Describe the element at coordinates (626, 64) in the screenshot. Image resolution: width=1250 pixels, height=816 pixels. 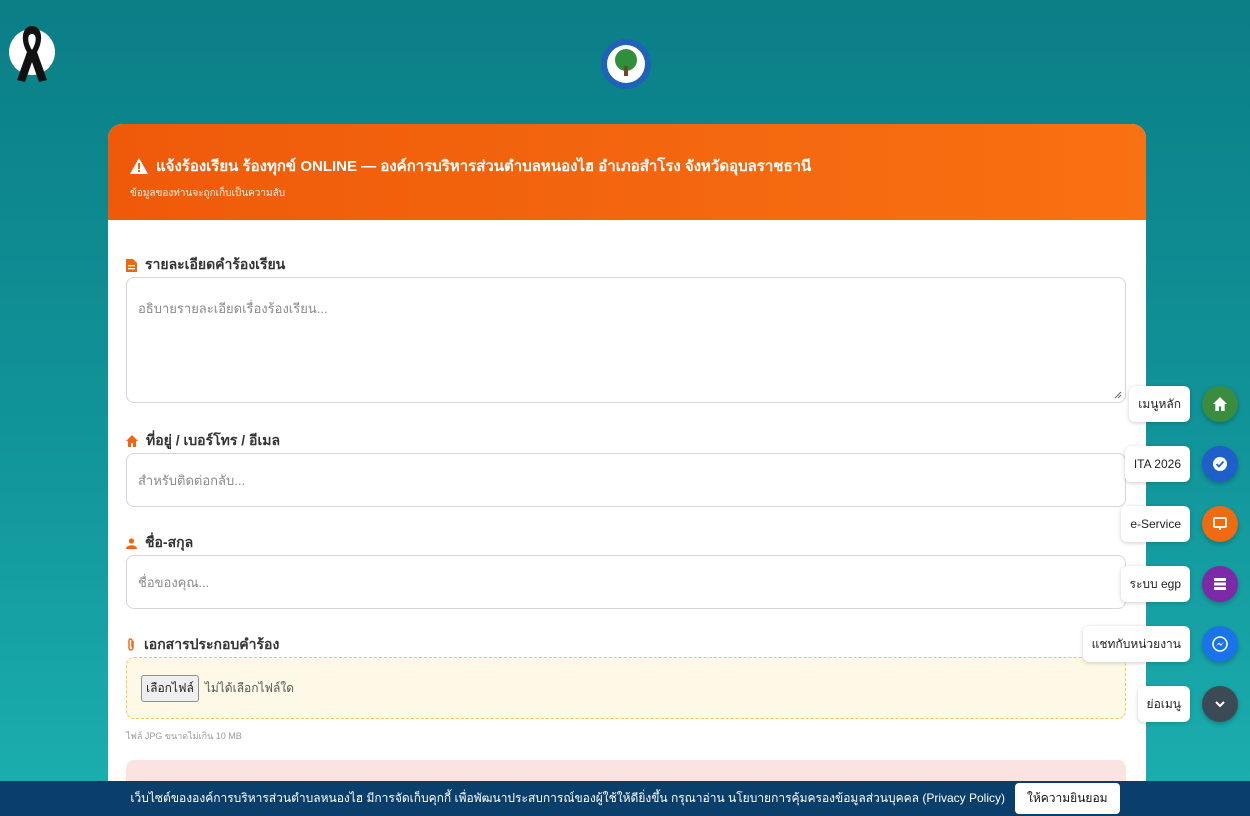
I see `organization-logo` at that location.